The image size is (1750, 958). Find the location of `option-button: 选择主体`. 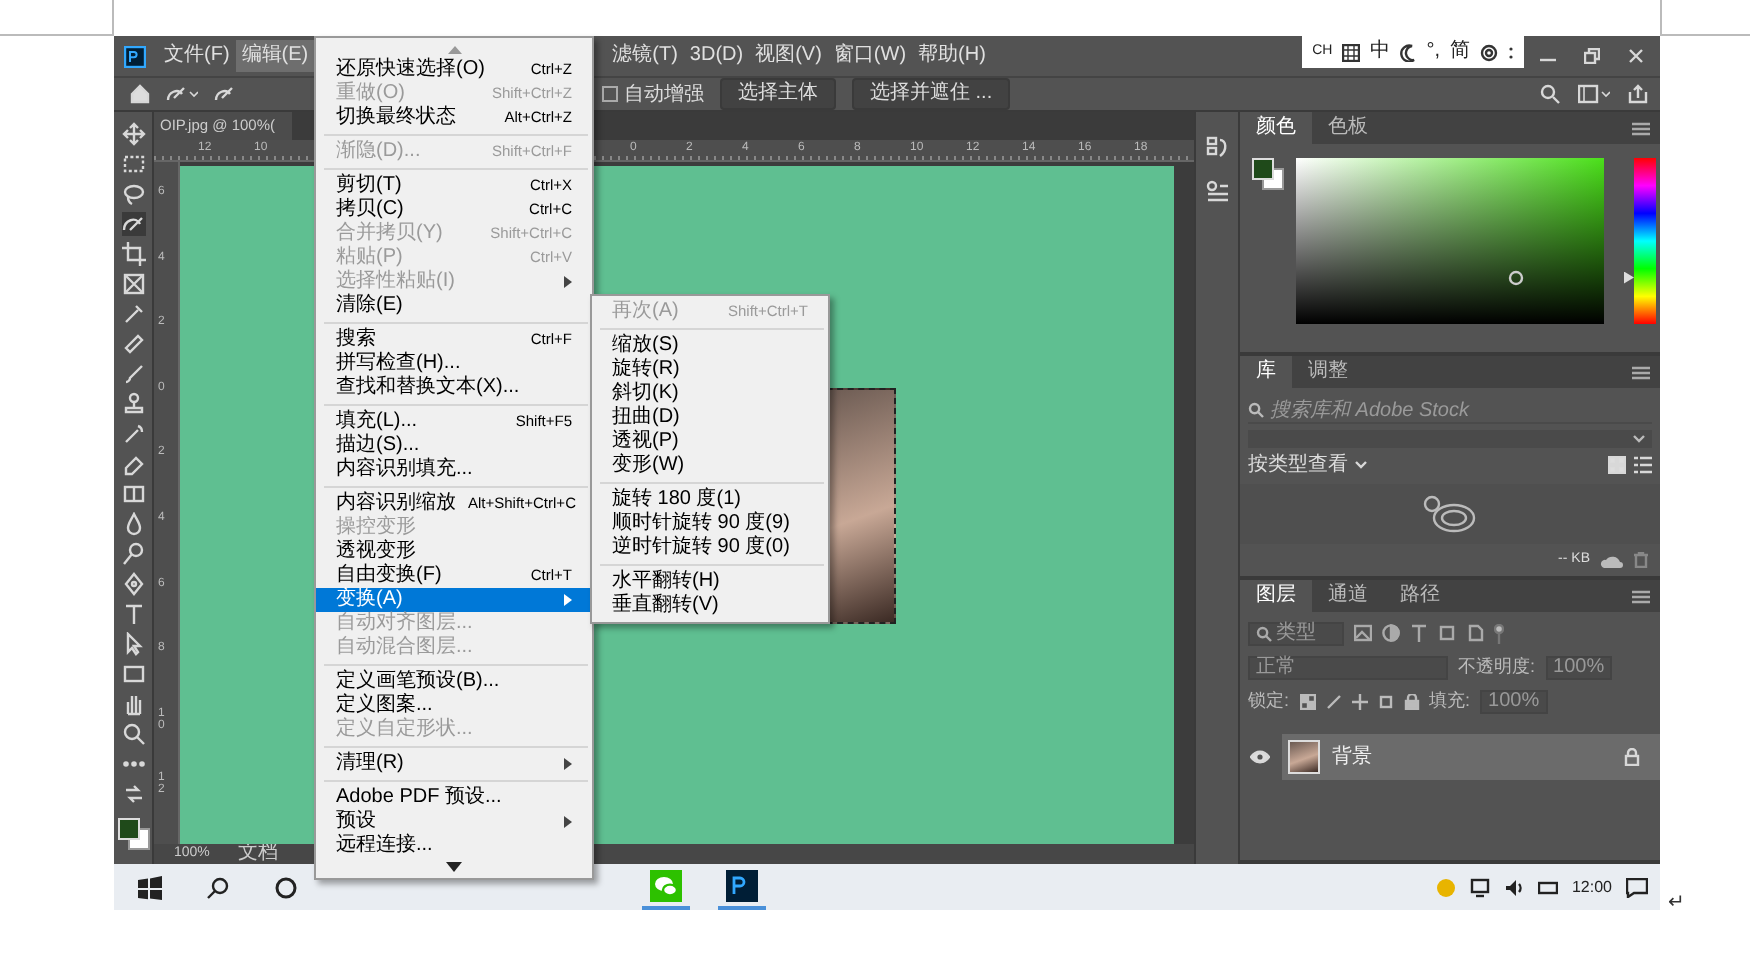

option-button: 选择主体 is located at coordinates (778, 94).